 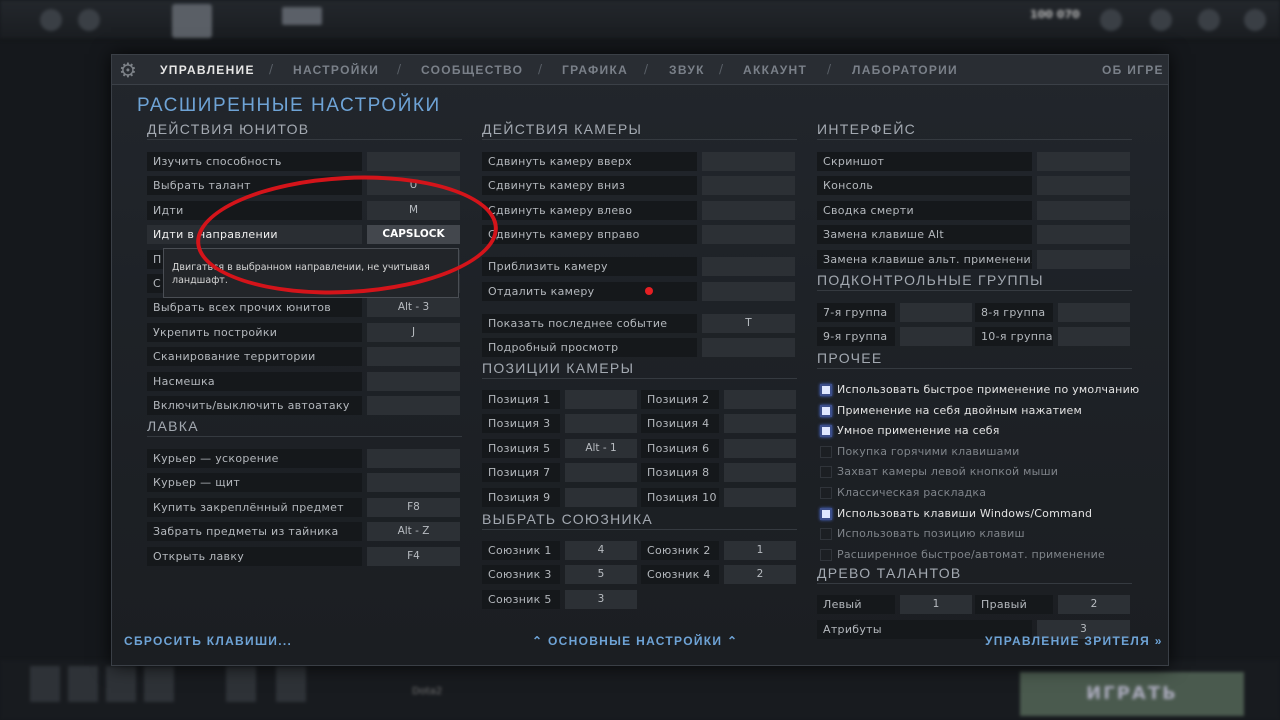 What do you see at coordinates (974, 574) in the screenshot?
I see `section-talent-tree: ДРЕВО ТАЛАНТОВ` at bounding box center [974, 574].